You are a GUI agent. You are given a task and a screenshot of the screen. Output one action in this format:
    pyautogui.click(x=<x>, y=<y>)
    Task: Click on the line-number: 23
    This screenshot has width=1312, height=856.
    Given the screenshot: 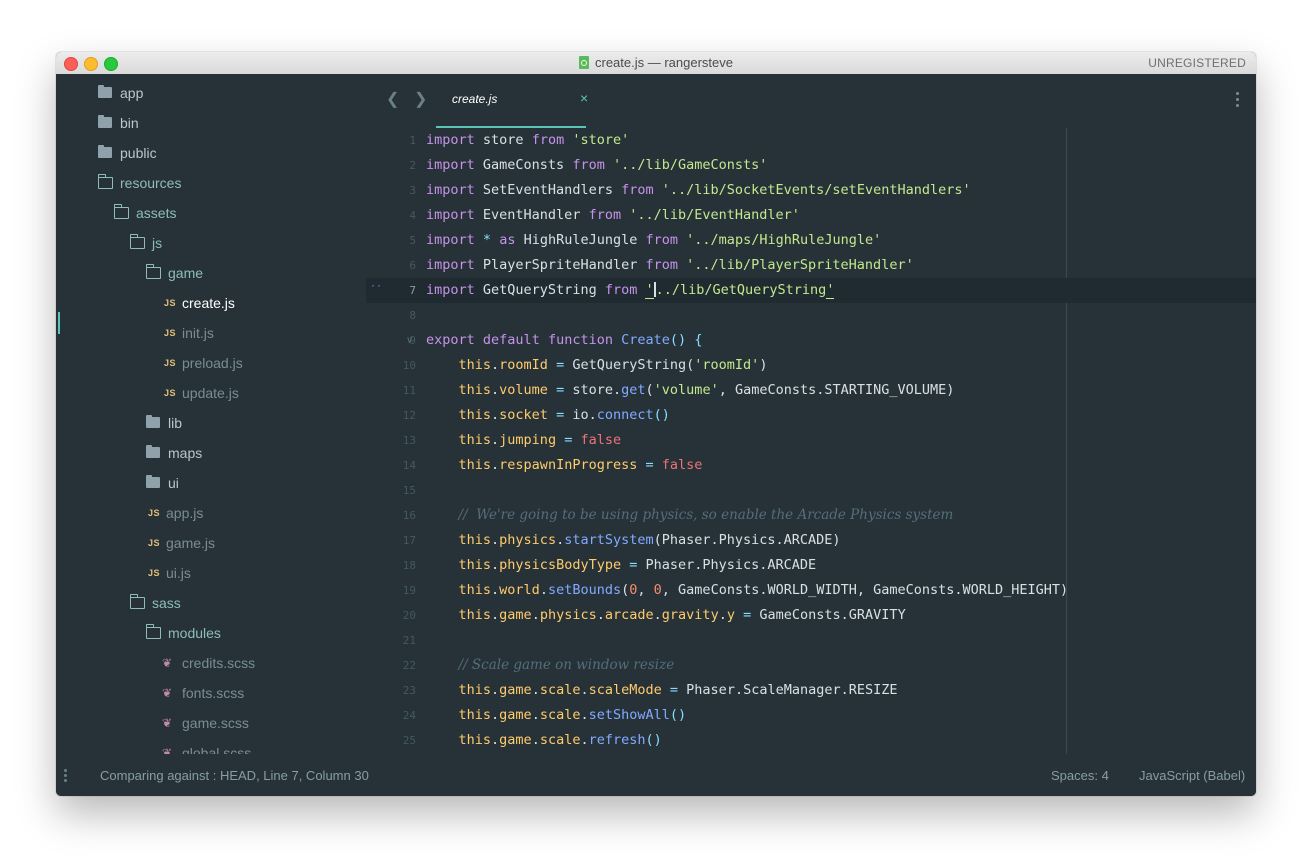 What is the action you would take?
    pyautogui.click(x=409, y=690)
    